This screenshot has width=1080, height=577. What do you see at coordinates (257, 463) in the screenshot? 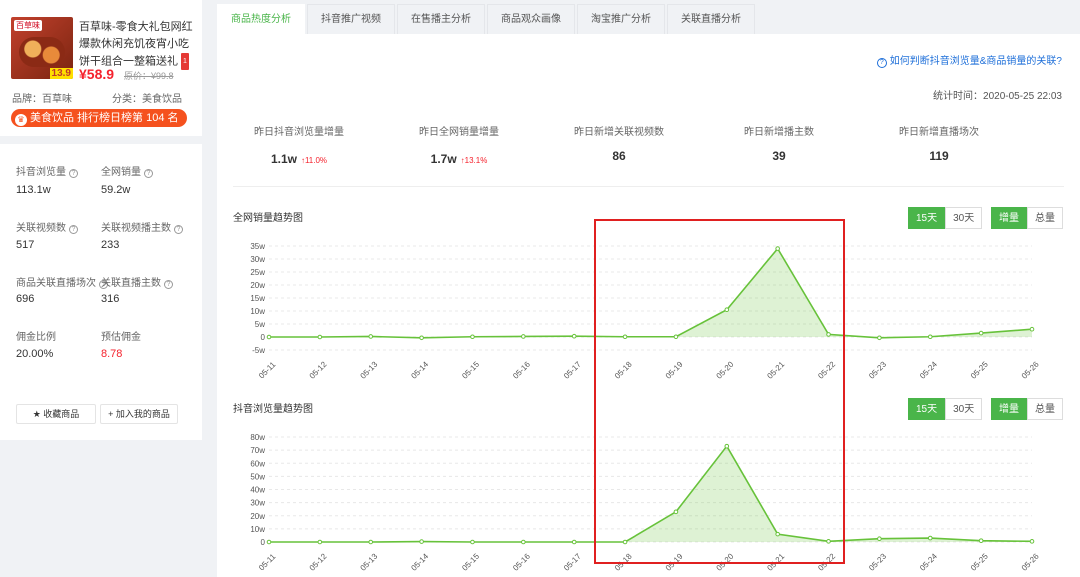
I see `y-tick-label: 60w` at bounding box center [257, 463].